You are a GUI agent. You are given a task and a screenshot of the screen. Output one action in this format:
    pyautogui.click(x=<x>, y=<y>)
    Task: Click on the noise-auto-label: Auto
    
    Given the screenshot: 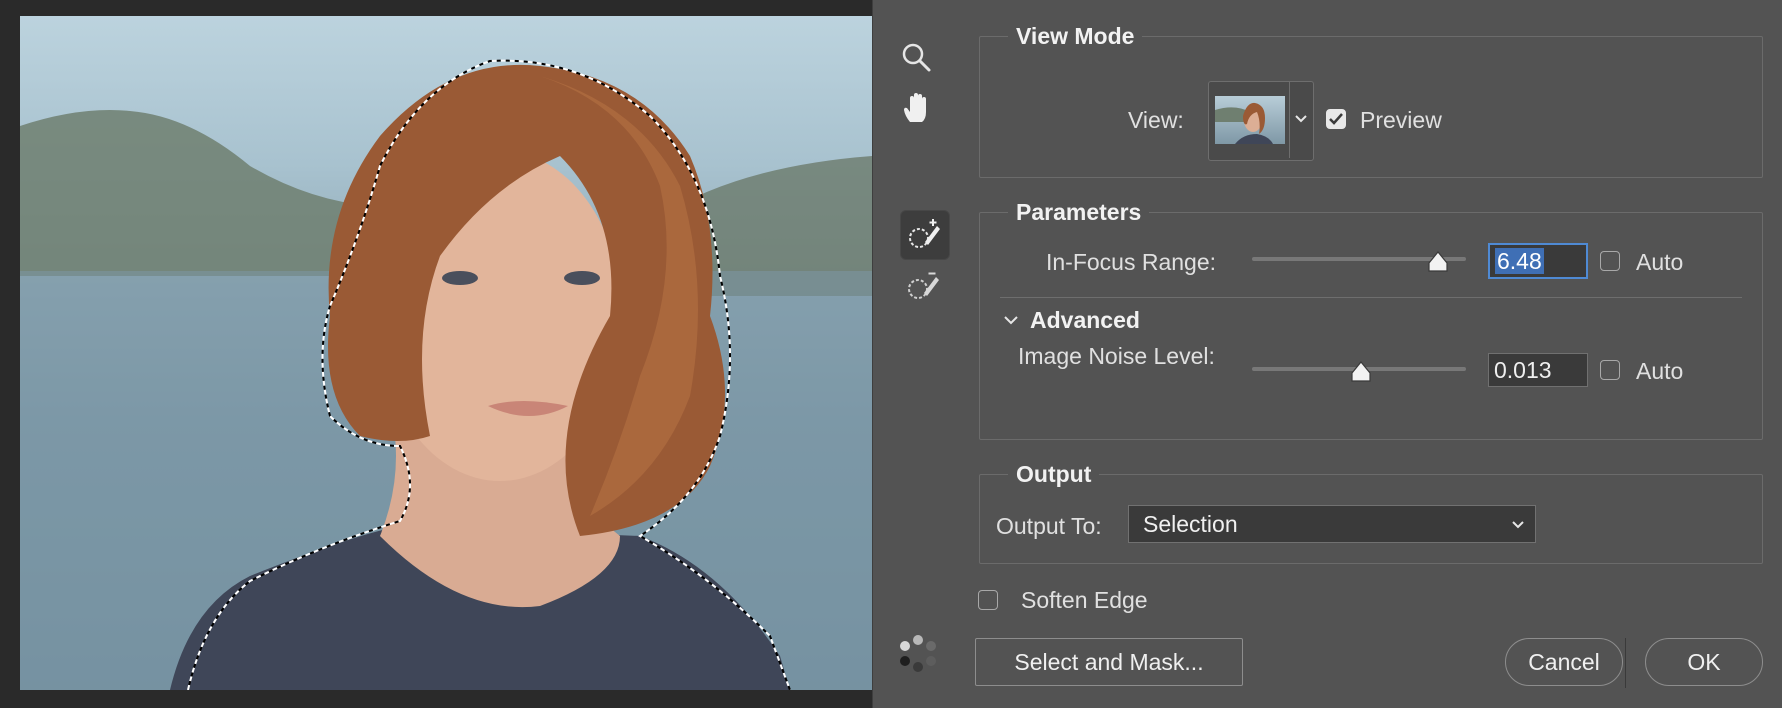 What is the action you would take?
    pyautogui.click(x=1660, y=371)
    